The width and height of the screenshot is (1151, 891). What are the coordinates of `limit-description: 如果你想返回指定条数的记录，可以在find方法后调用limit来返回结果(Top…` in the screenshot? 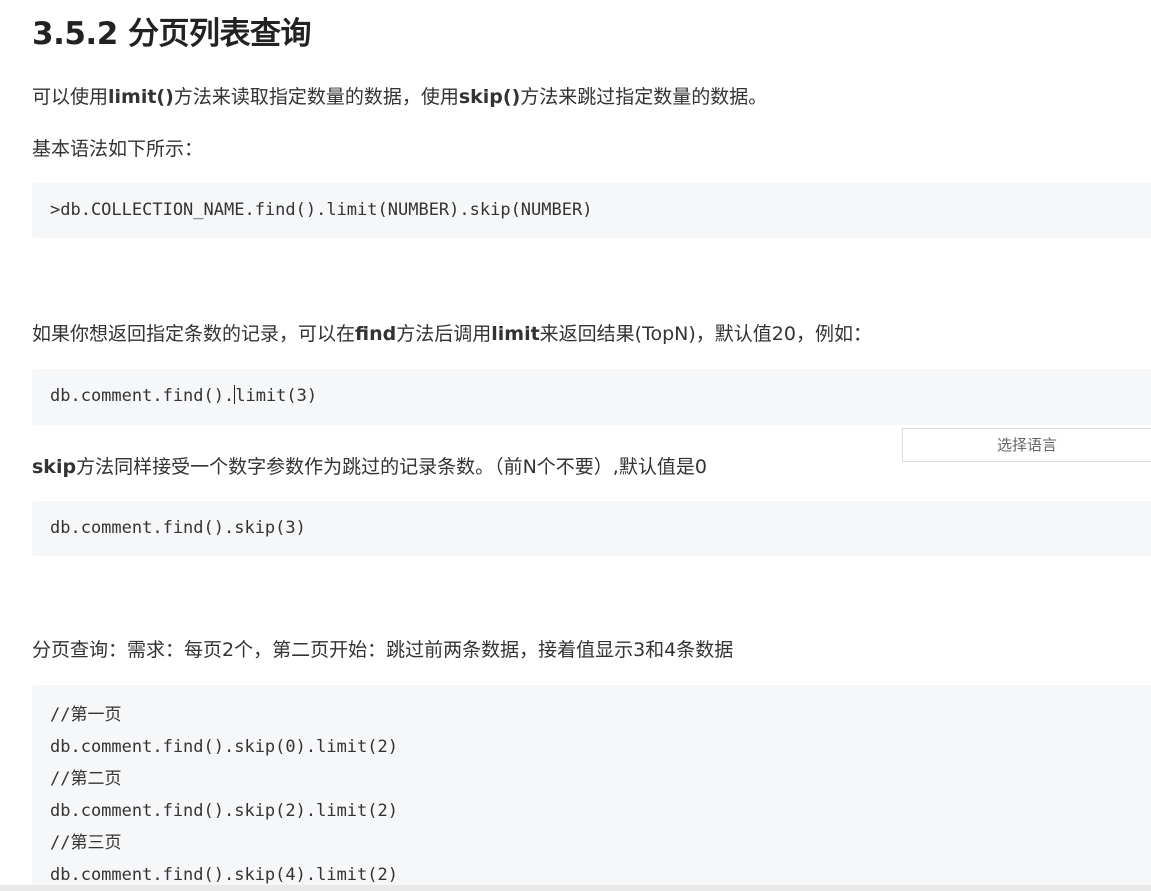 It's located at (452, 332).